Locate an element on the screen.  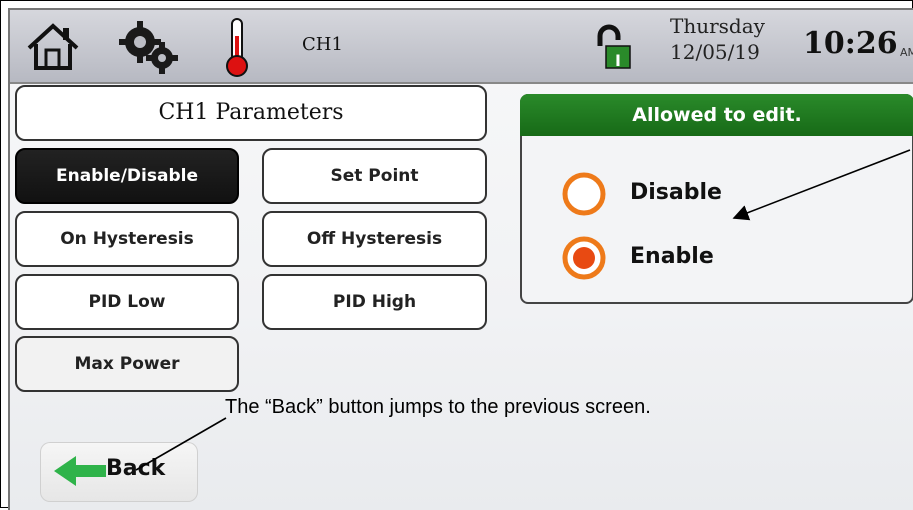
thermometer-icon is located at coordinates (237, 47).